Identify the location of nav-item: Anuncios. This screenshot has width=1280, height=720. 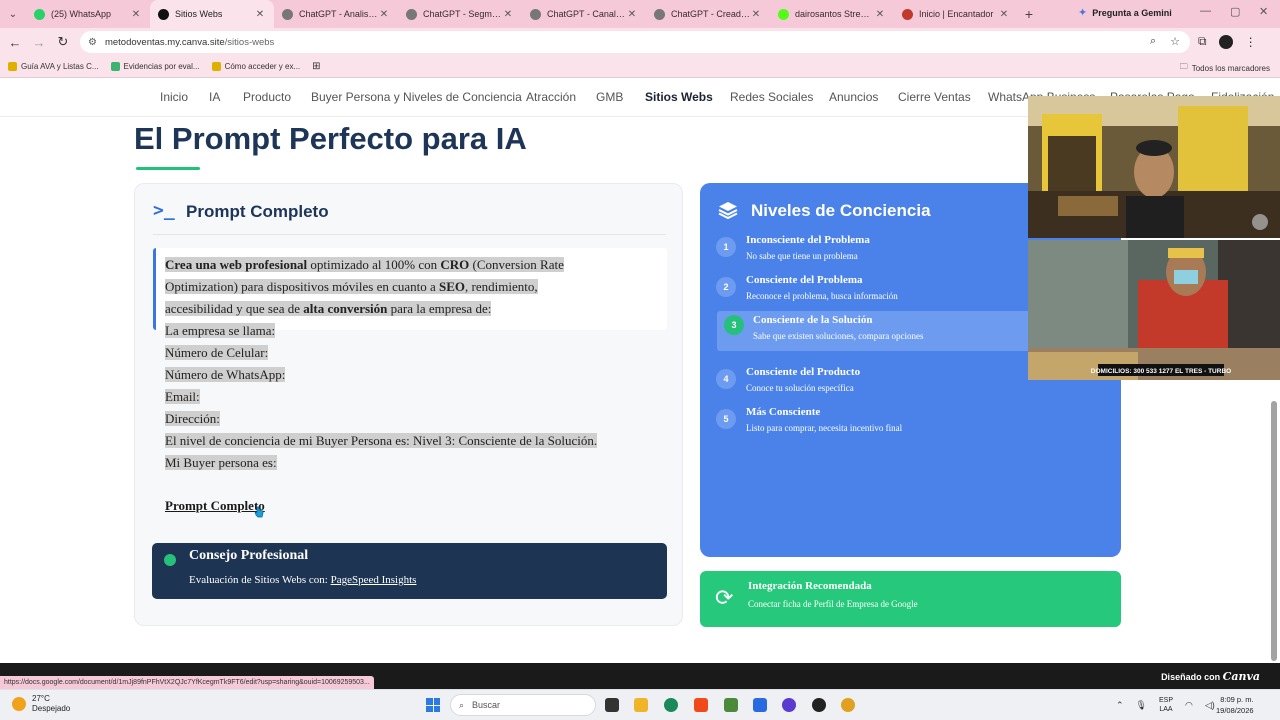
(853, 97).